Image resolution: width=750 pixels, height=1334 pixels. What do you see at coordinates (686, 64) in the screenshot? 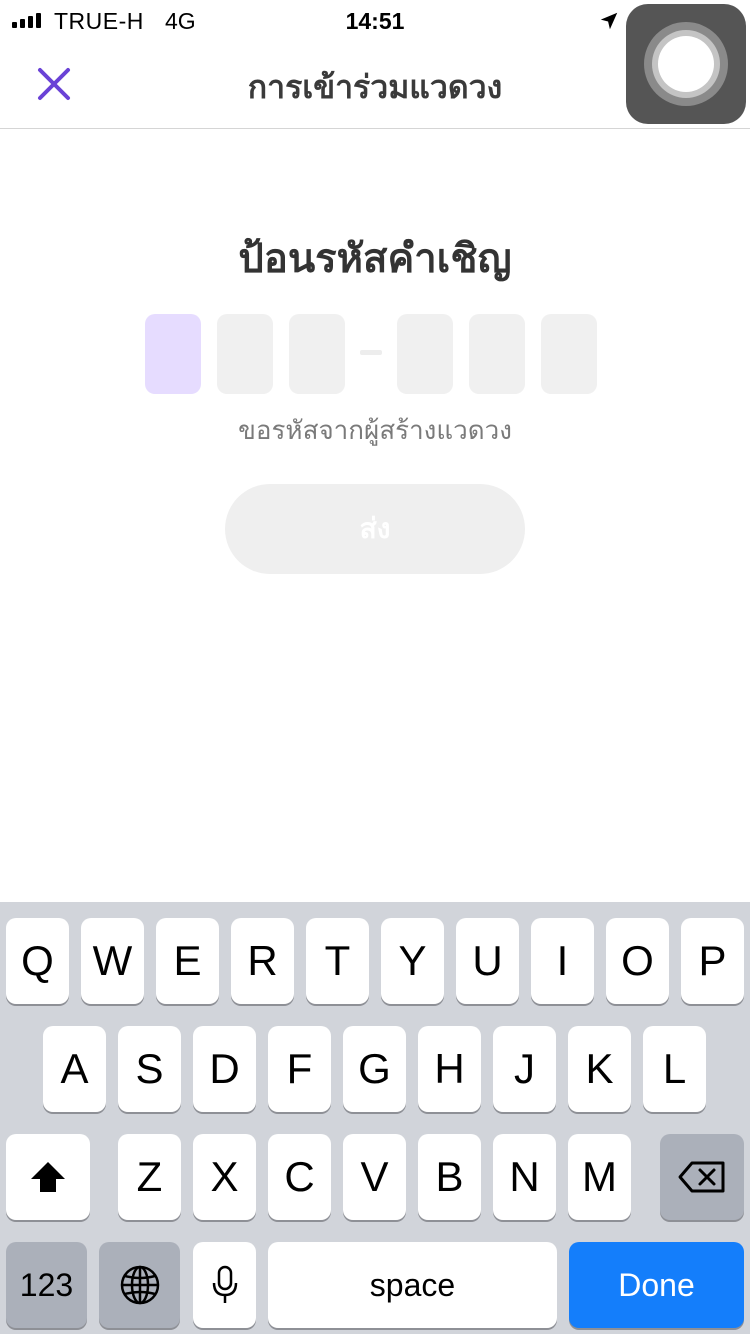
I see `assistive-touch-button` at bounding box center [686, 64].